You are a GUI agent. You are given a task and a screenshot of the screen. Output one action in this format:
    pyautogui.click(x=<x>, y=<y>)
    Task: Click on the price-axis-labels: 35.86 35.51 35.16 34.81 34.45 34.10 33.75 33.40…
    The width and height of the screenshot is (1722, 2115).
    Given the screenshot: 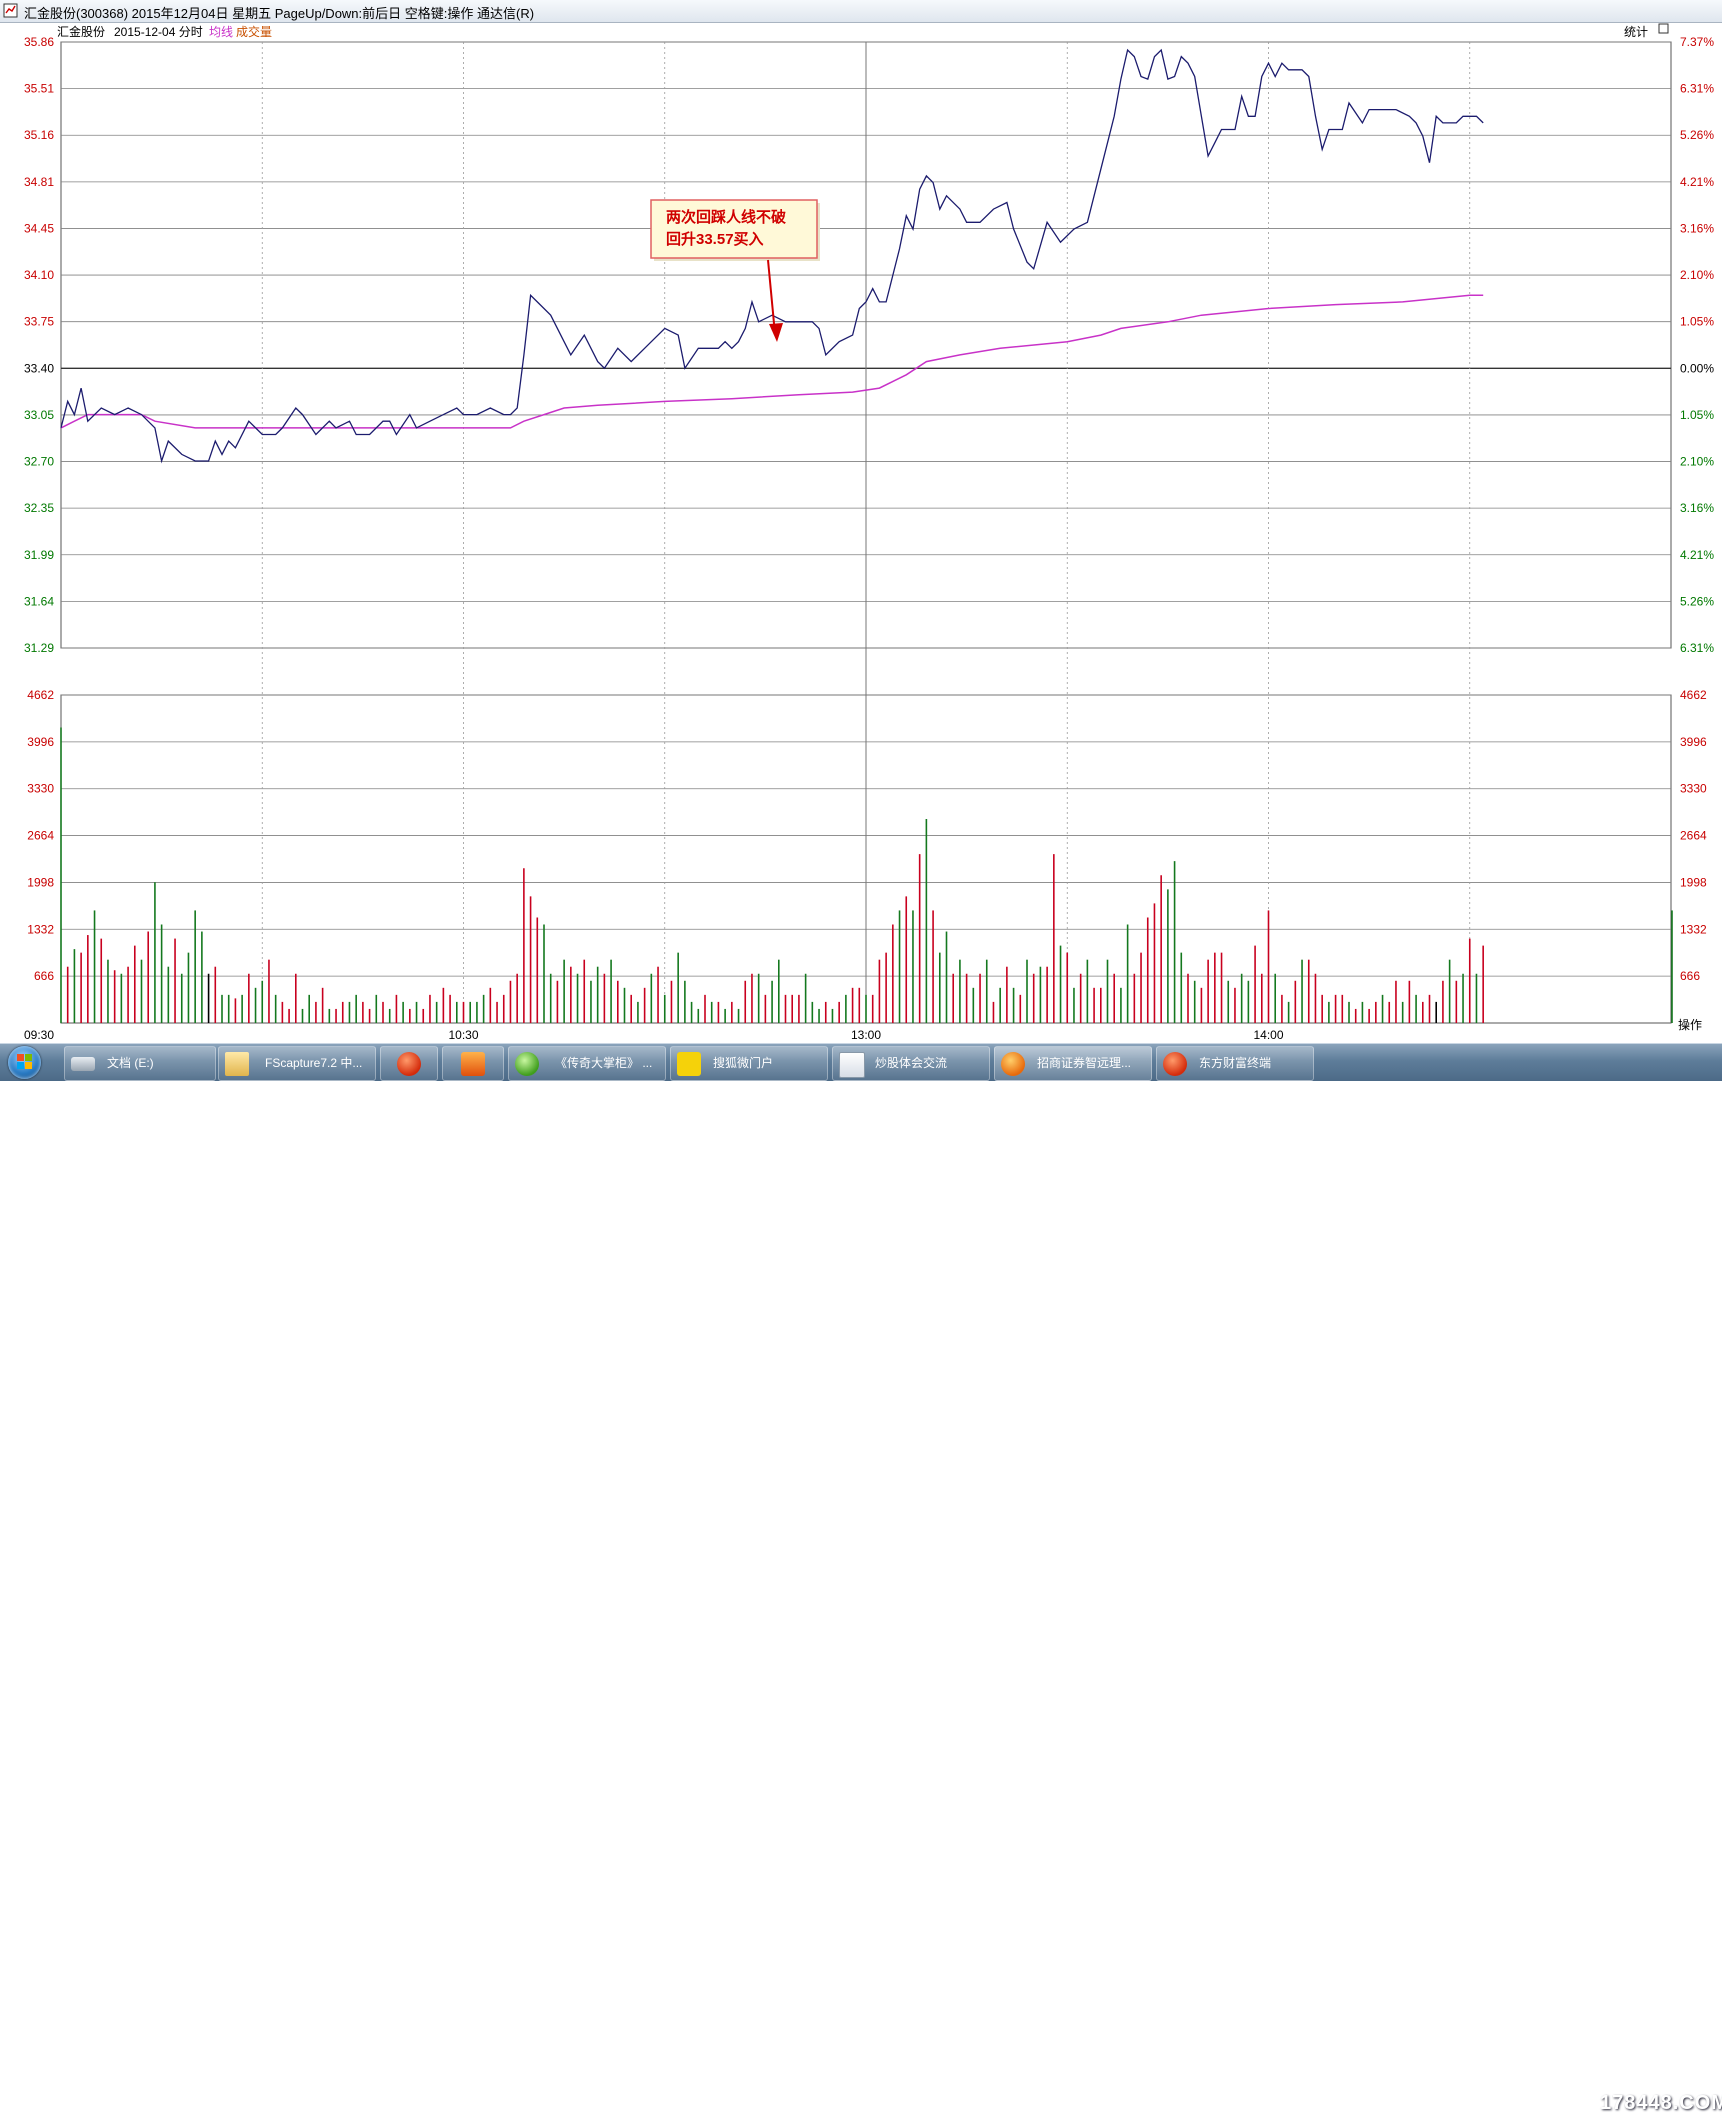 What is the action you would take?
    pyautogui.click(x=39, y=345)
    